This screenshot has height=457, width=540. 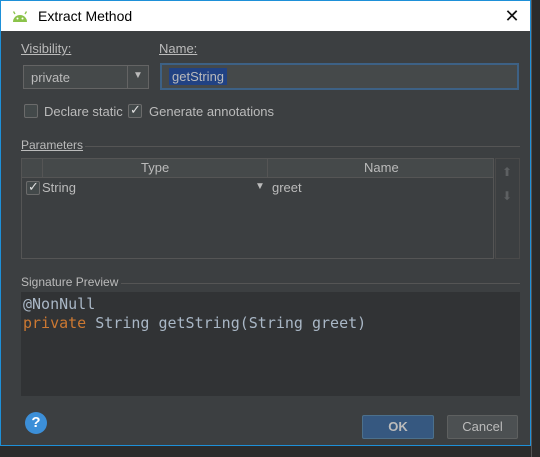 What do you see at coordinates (398, 427) in the screenshot?
I see `ok-button: OK` at bounding box center [398, 427].